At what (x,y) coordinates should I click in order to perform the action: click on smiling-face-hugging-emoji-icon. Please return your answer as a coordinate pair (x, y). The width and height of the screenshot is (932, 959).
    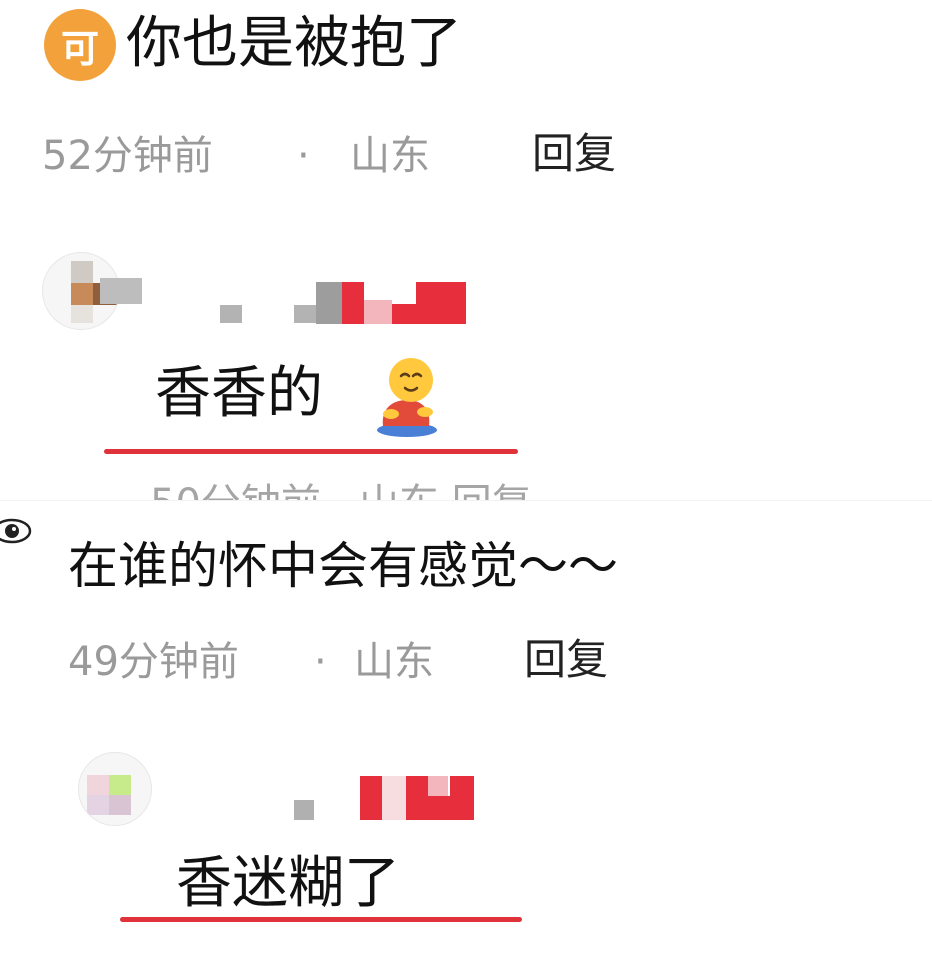
    Looking at the image, I should click on (407, 395).